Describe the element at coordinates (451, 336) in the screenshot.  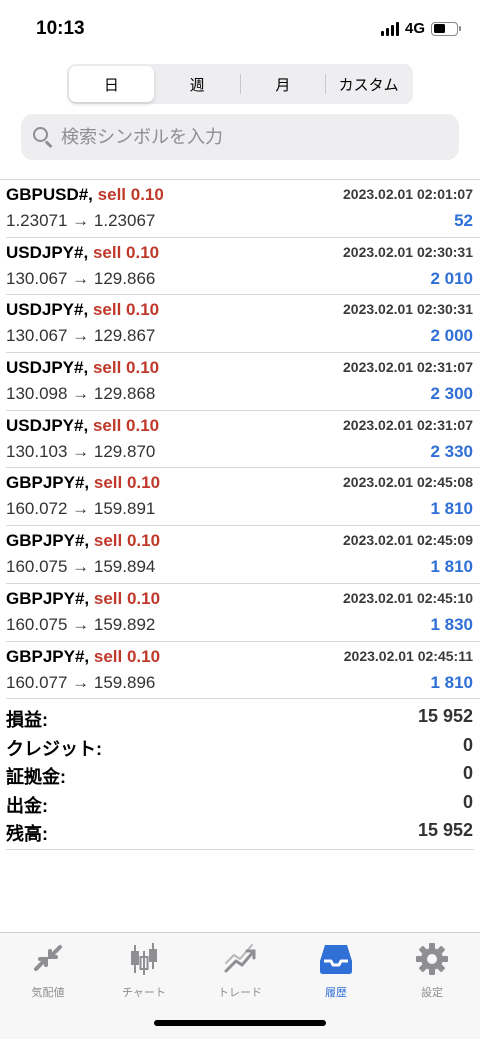
I see `deal-profit: 2 000` at that location.